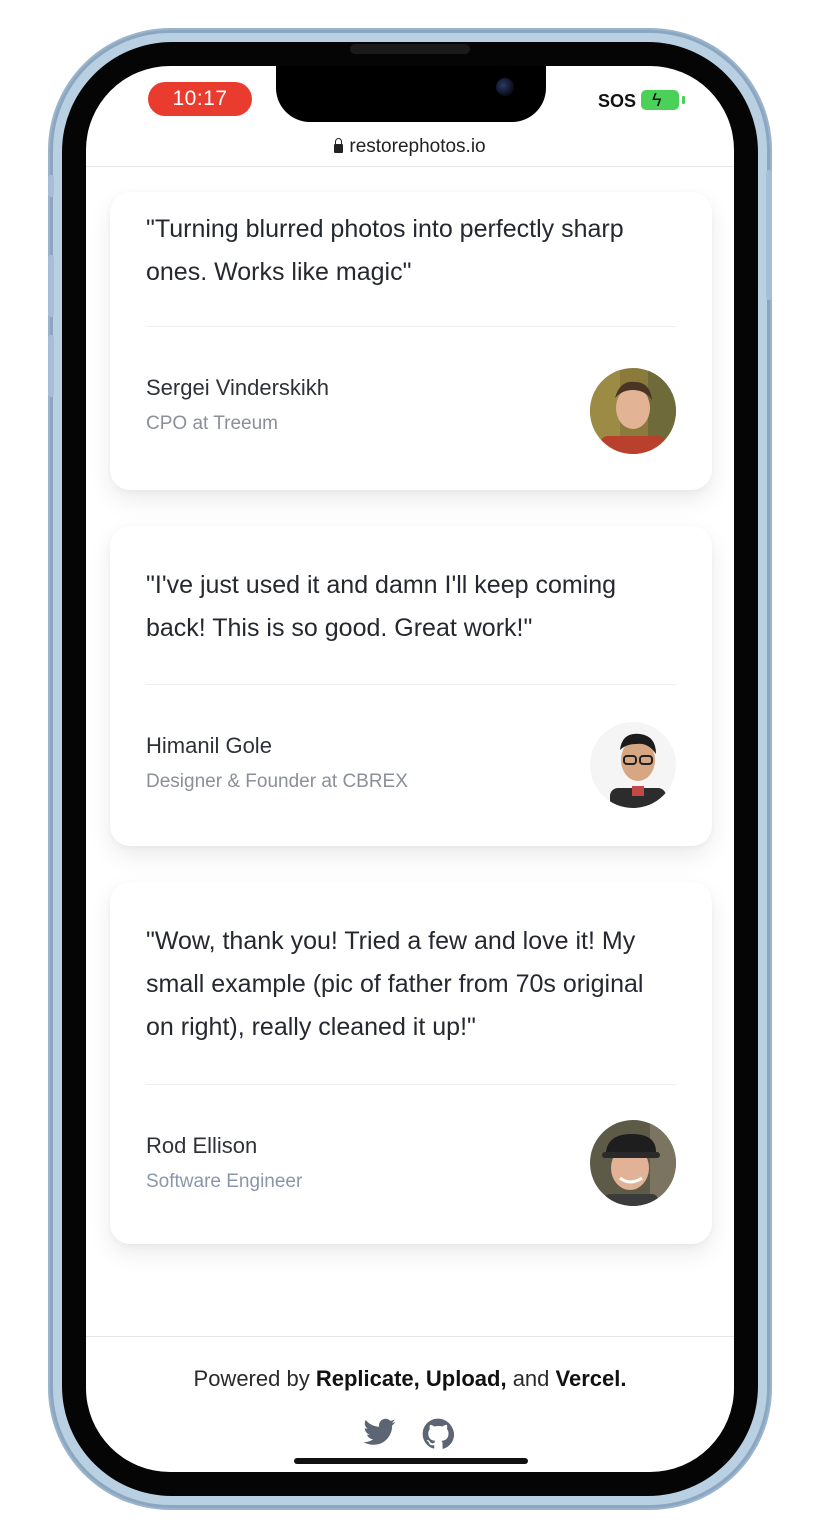  What do you see at coordinates (51, 366) in the screenshot?
I see `volume-down-button` at bounding box center [51, 366].